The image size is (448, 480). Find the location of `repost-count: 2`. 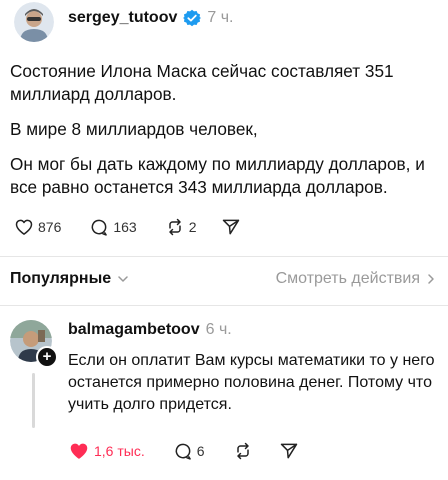

repost-count: 2 is located at coordinates (192, 227).